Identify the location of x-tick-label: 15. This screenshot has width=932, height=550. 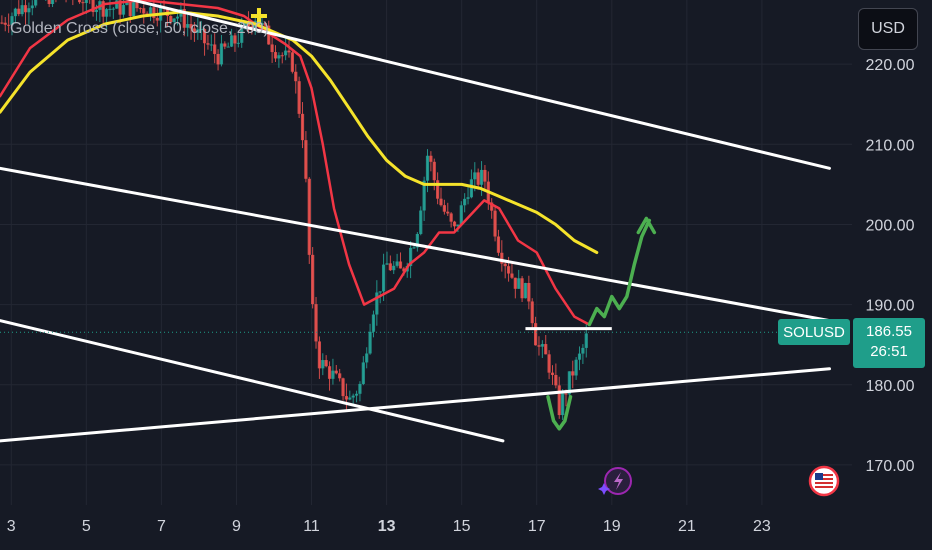
(462, 526).